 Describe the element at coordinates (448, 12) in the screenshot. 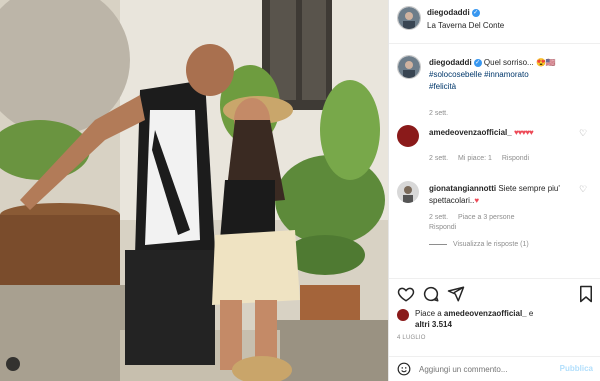

I see `header-username: diegodaddi` at that location.